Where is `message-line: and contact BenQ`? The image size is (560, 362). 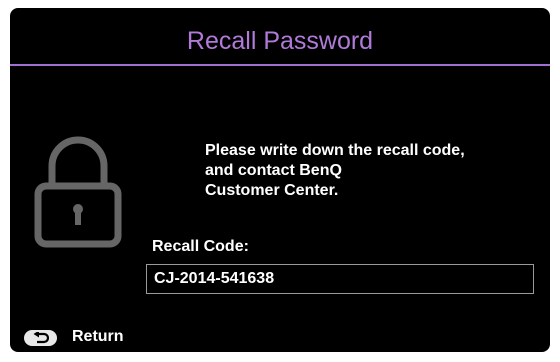 message-line: and contact BenQ is located at coordinates (273, 170).